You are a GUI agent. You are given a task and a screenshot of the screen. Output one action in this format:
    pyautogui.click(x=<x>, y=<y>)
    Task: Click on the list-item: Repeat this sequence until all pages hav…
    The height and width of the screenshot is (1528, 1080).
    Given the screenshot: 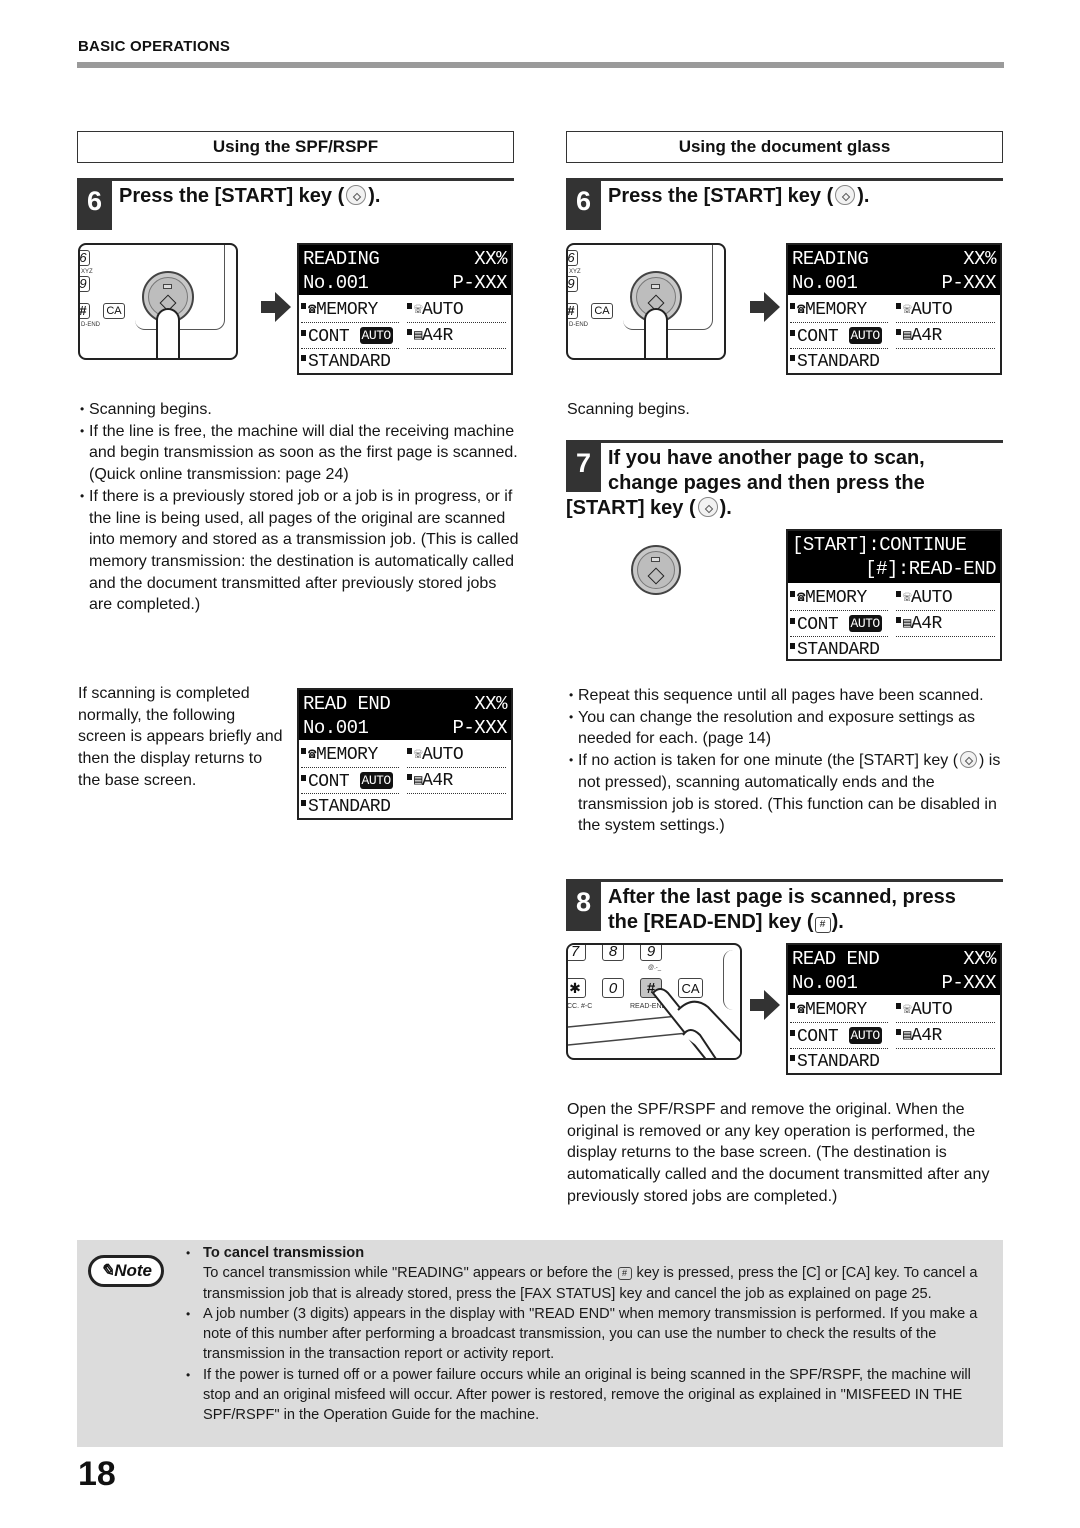 What is the action you would take?
    pyautogui.click(x=789, y=696)
    